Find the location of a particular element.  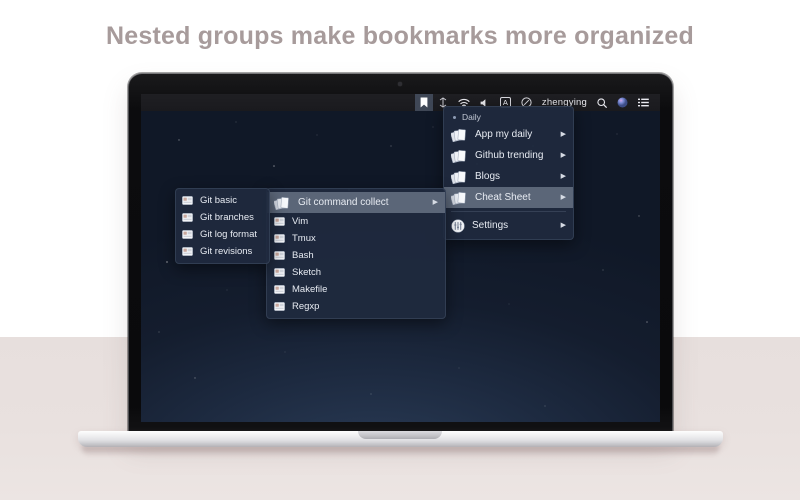

menu-item-git-command-collect: Git command collect ▶ is located at coordinates (356, 202).